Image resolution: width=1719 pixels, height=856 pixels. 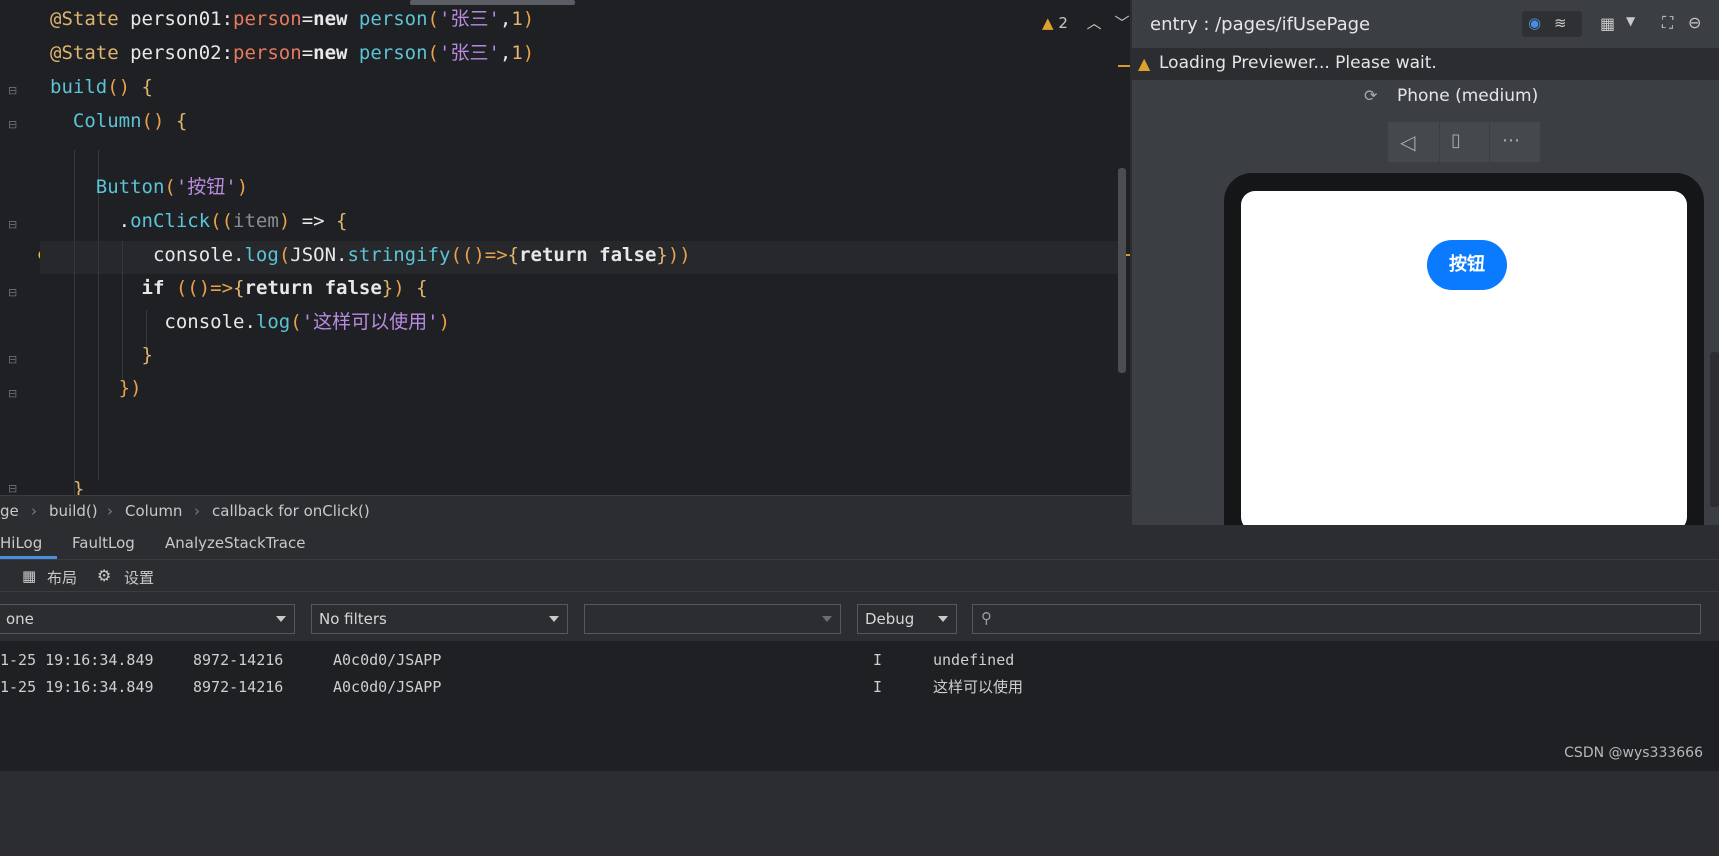 I want to click on code-token: build, so click(x=79, y=87).